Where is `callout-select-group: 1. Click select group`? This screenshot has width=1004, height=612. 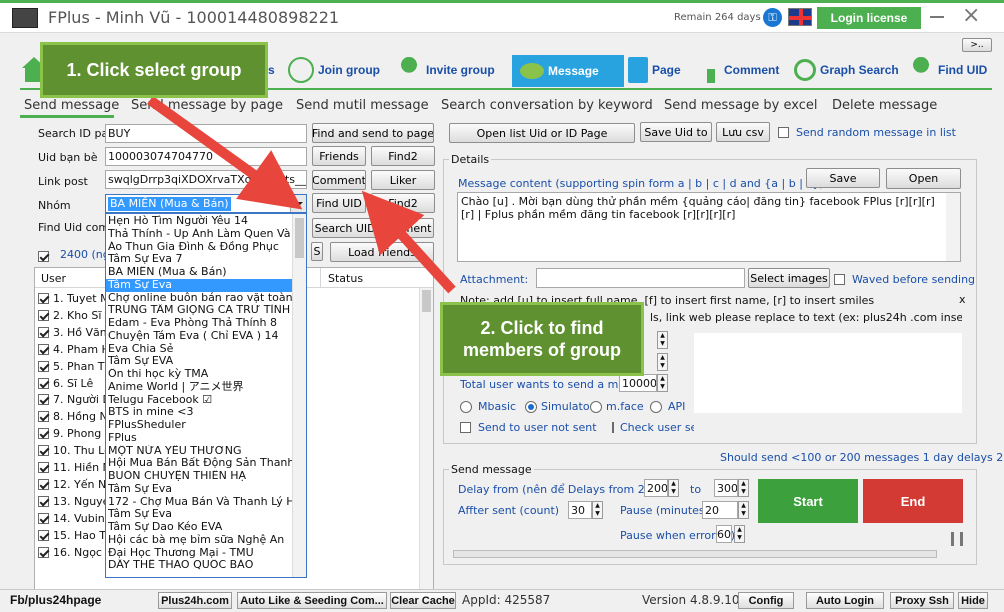
callout-select-group: 1. Click select group is located at coordinates (154, 70).